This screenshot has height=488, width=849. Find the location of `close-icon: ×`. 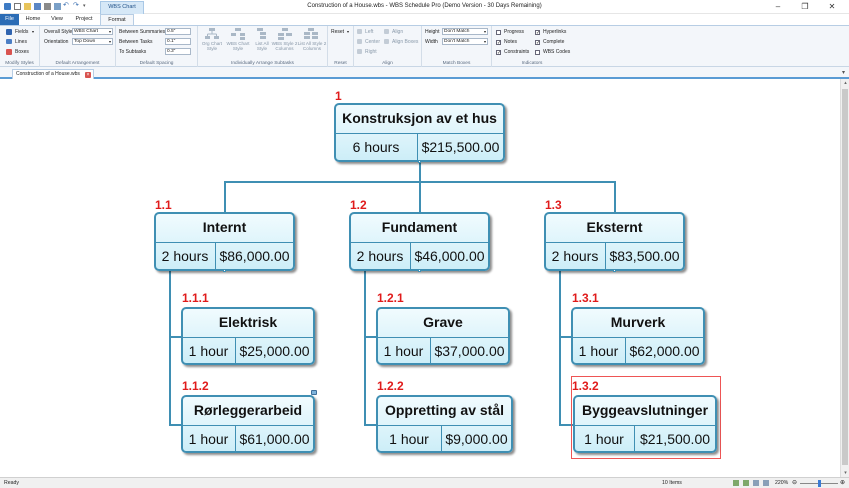

close-icon: × is located at coordinates (88, 75).